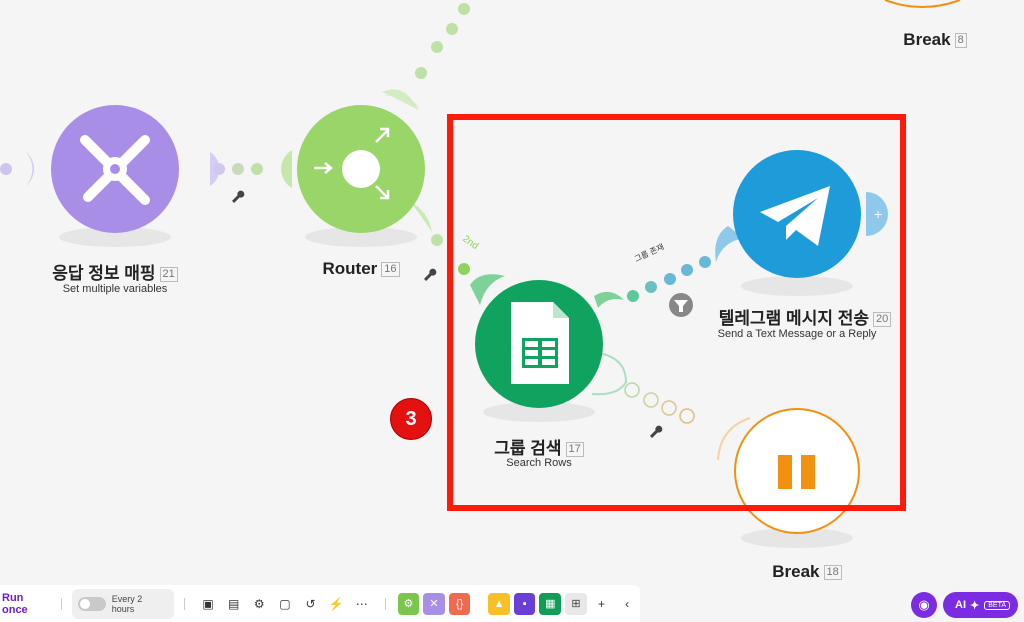 The width and height of the screenshot is (1024, 622). Describe the element at coordinates (361, 176) in the screenshot. I see `router-node` at that location.